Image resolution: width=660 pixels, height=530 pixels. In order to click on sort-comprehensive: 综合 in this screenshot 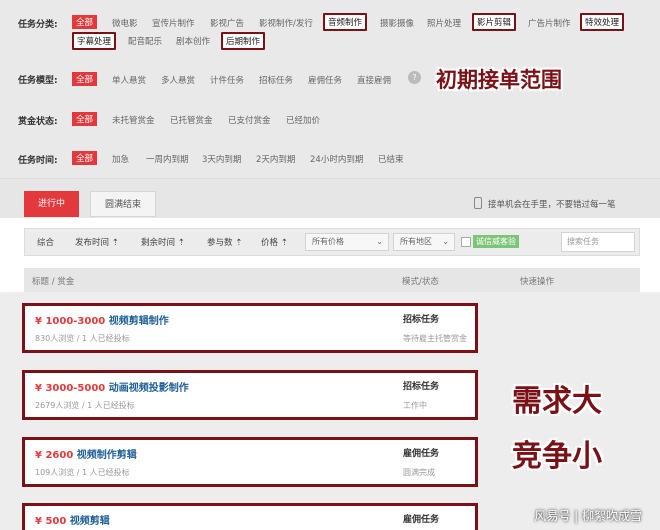, I will do `click(45, 242)`.